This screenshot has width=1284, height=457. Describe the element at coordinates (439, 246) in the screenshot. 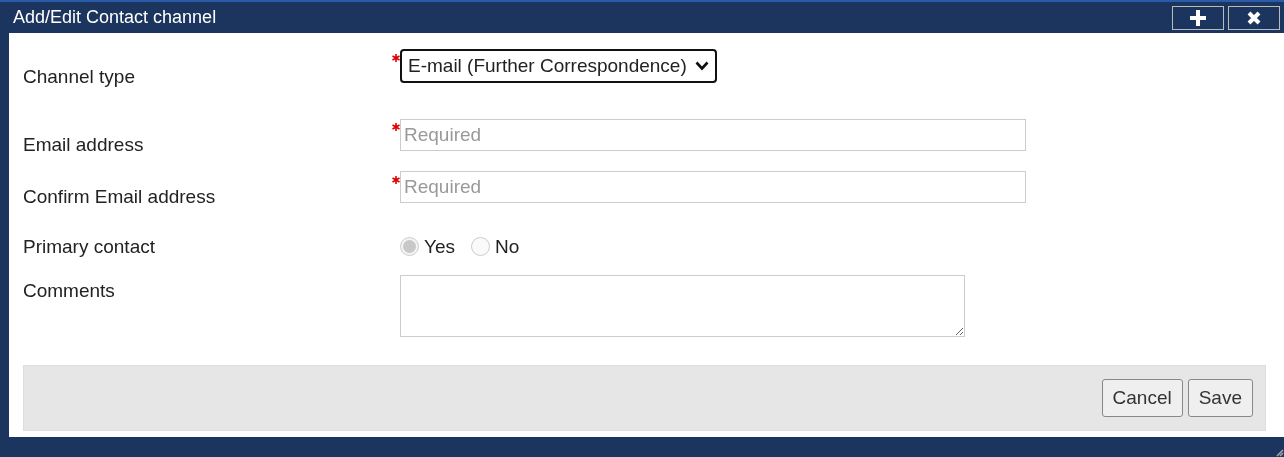

I see `radio-label: Yes` at that location.